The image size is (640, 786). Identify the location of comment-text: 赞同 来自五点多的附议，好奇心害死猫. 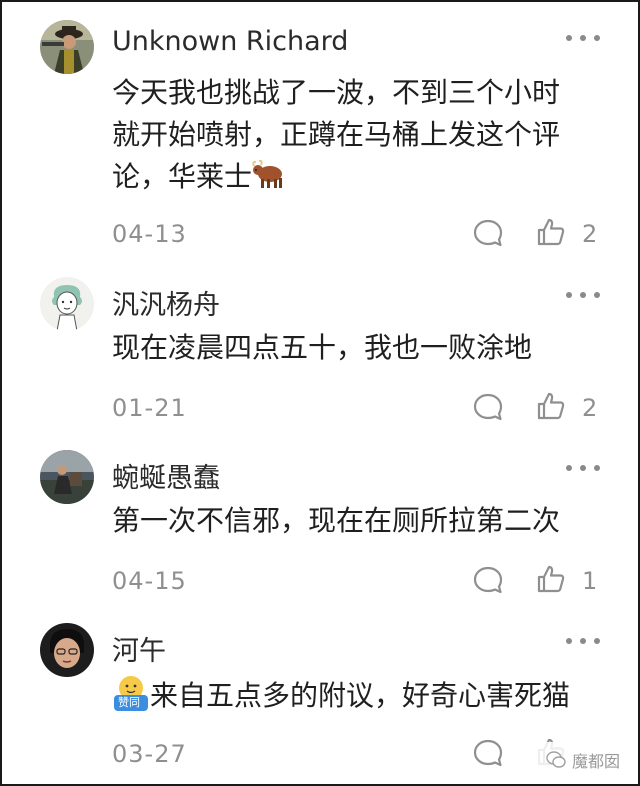
(362, 695).